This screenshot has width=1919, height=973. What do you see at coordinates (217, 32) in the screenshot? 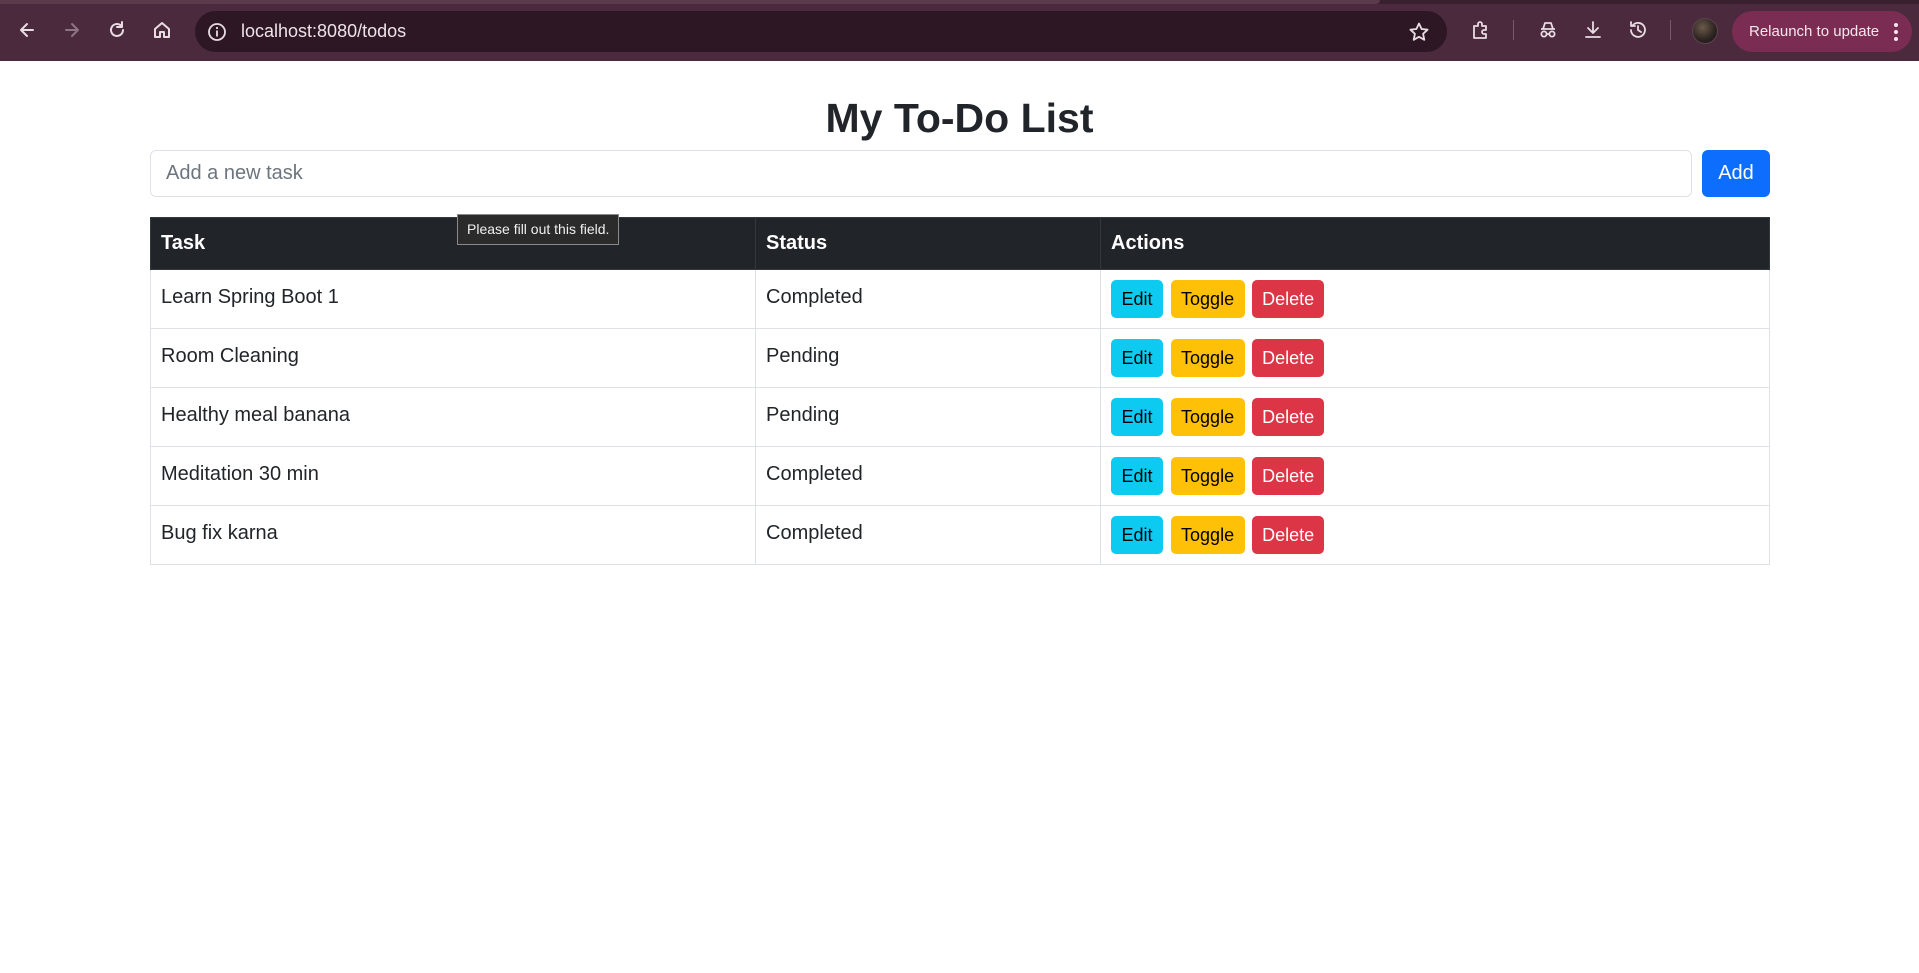
I see `site-info-icon` at bounding box center [217, 32].